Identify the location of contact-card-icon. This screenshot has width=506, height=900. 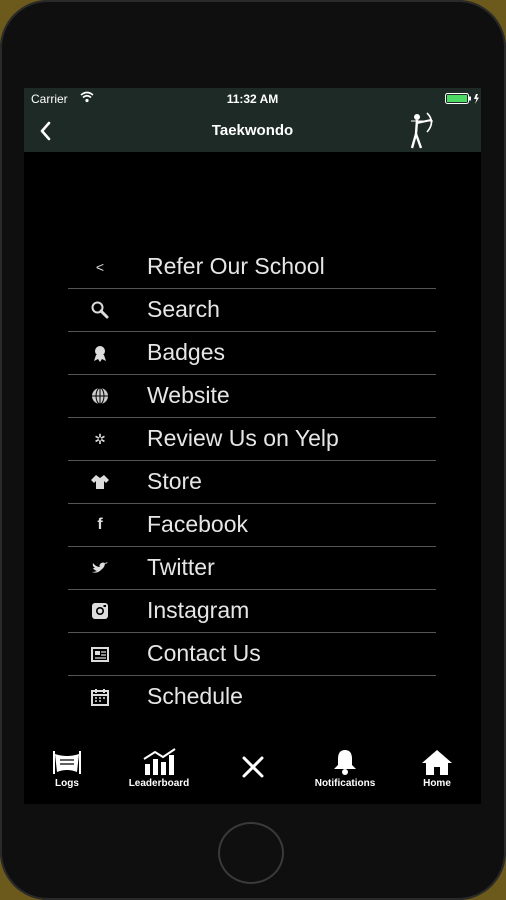
(100, 654).